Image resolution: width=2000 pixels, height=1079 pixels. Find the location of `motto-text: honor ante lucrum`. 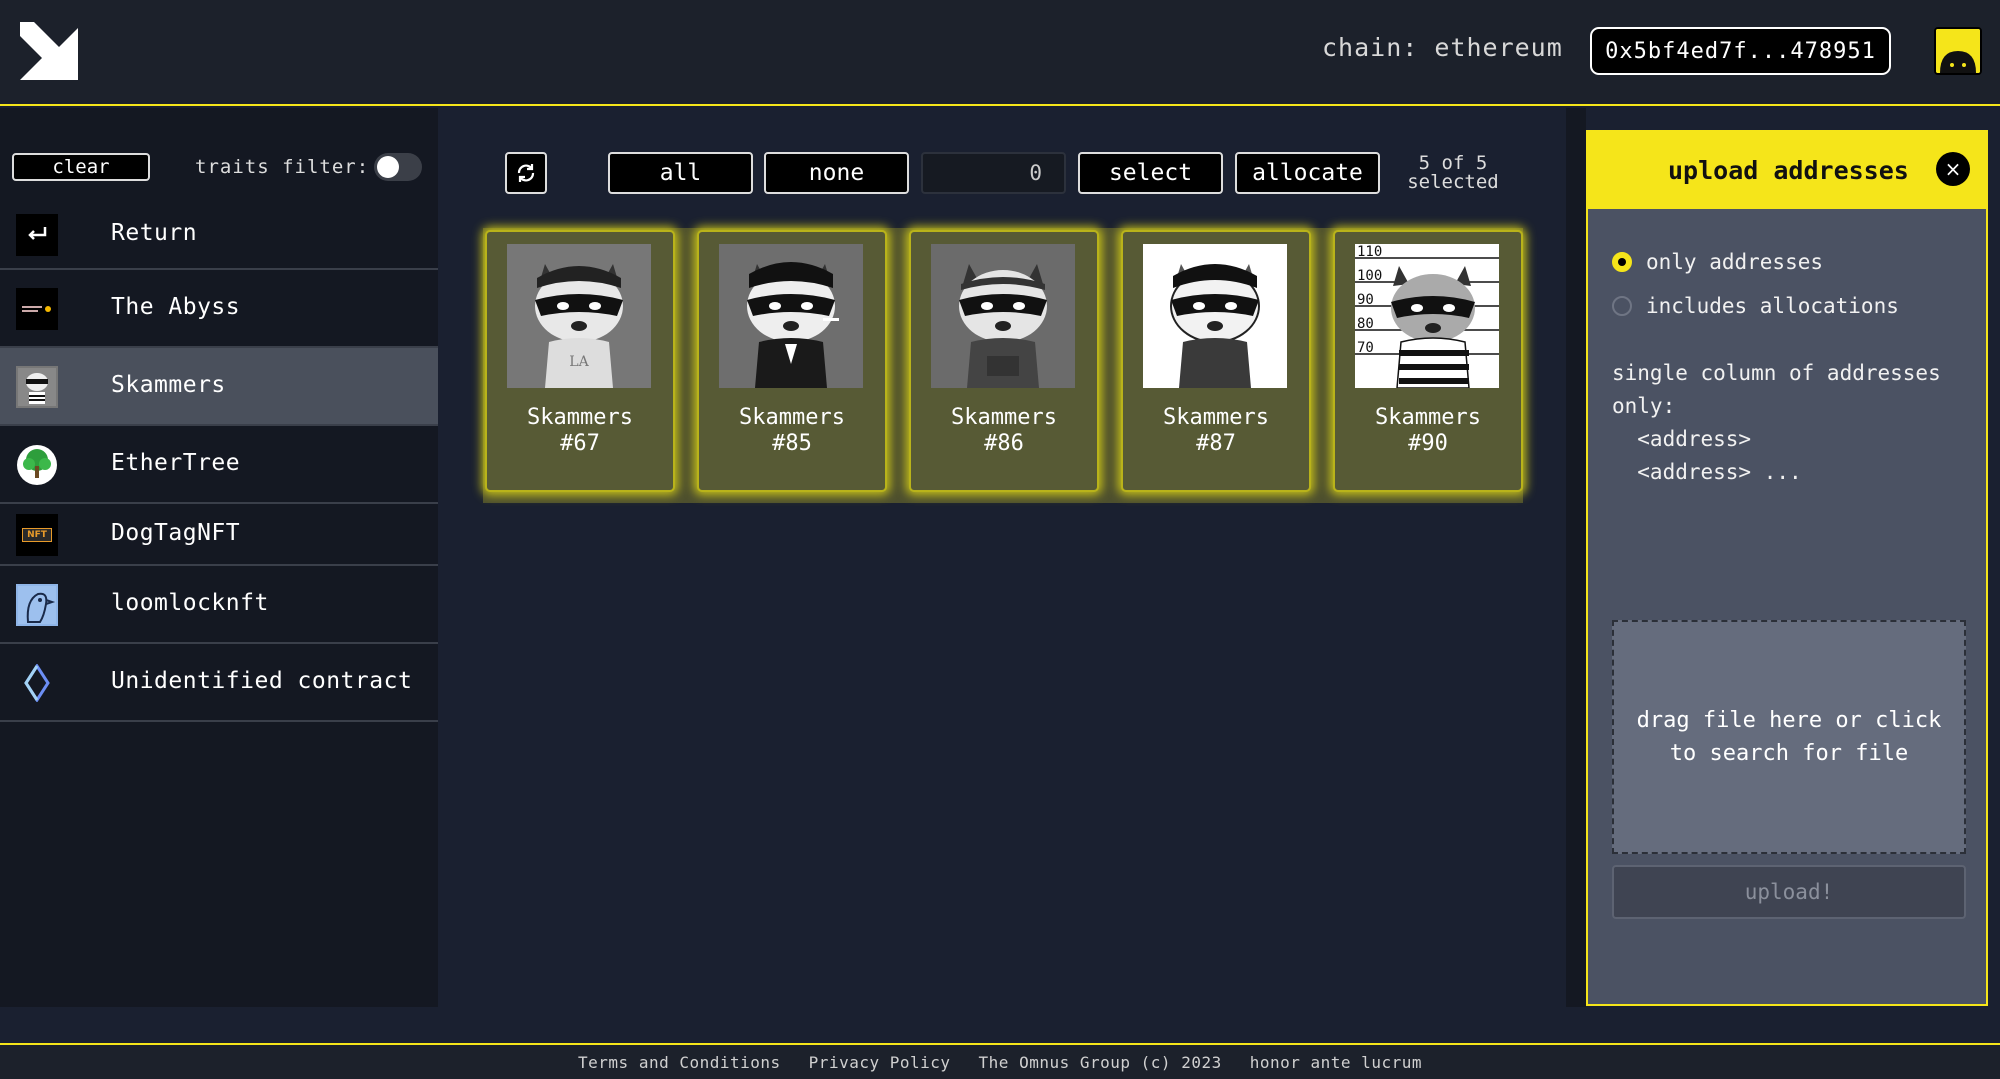

motto-text: honor ante lucrum is located at coordinates (1335, 1062).